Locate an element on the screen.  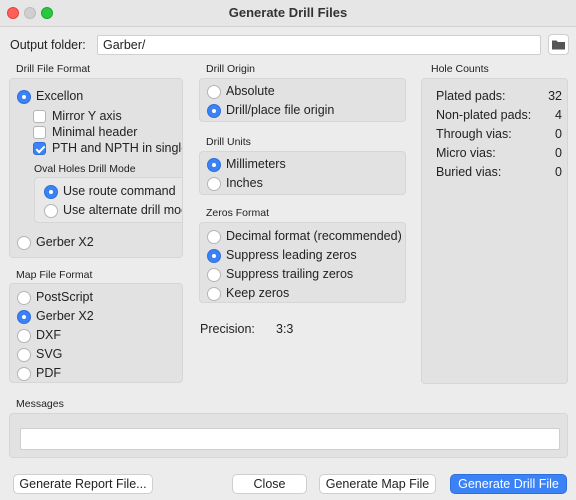
drill-units-group: Millimeters Inches is located at coordinates (302, 173).